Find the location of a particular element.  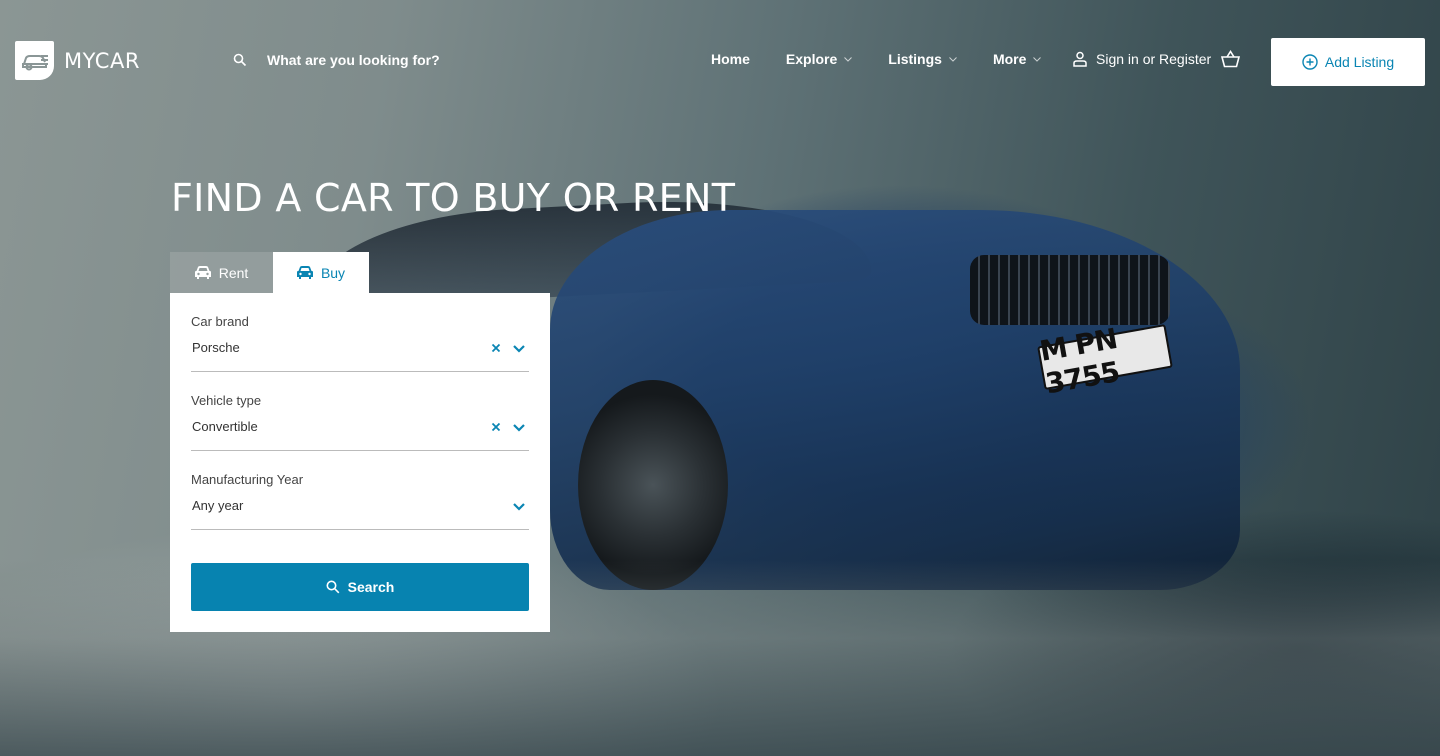

search-tabs: Rent Buy is located at coordinates (269, 272).